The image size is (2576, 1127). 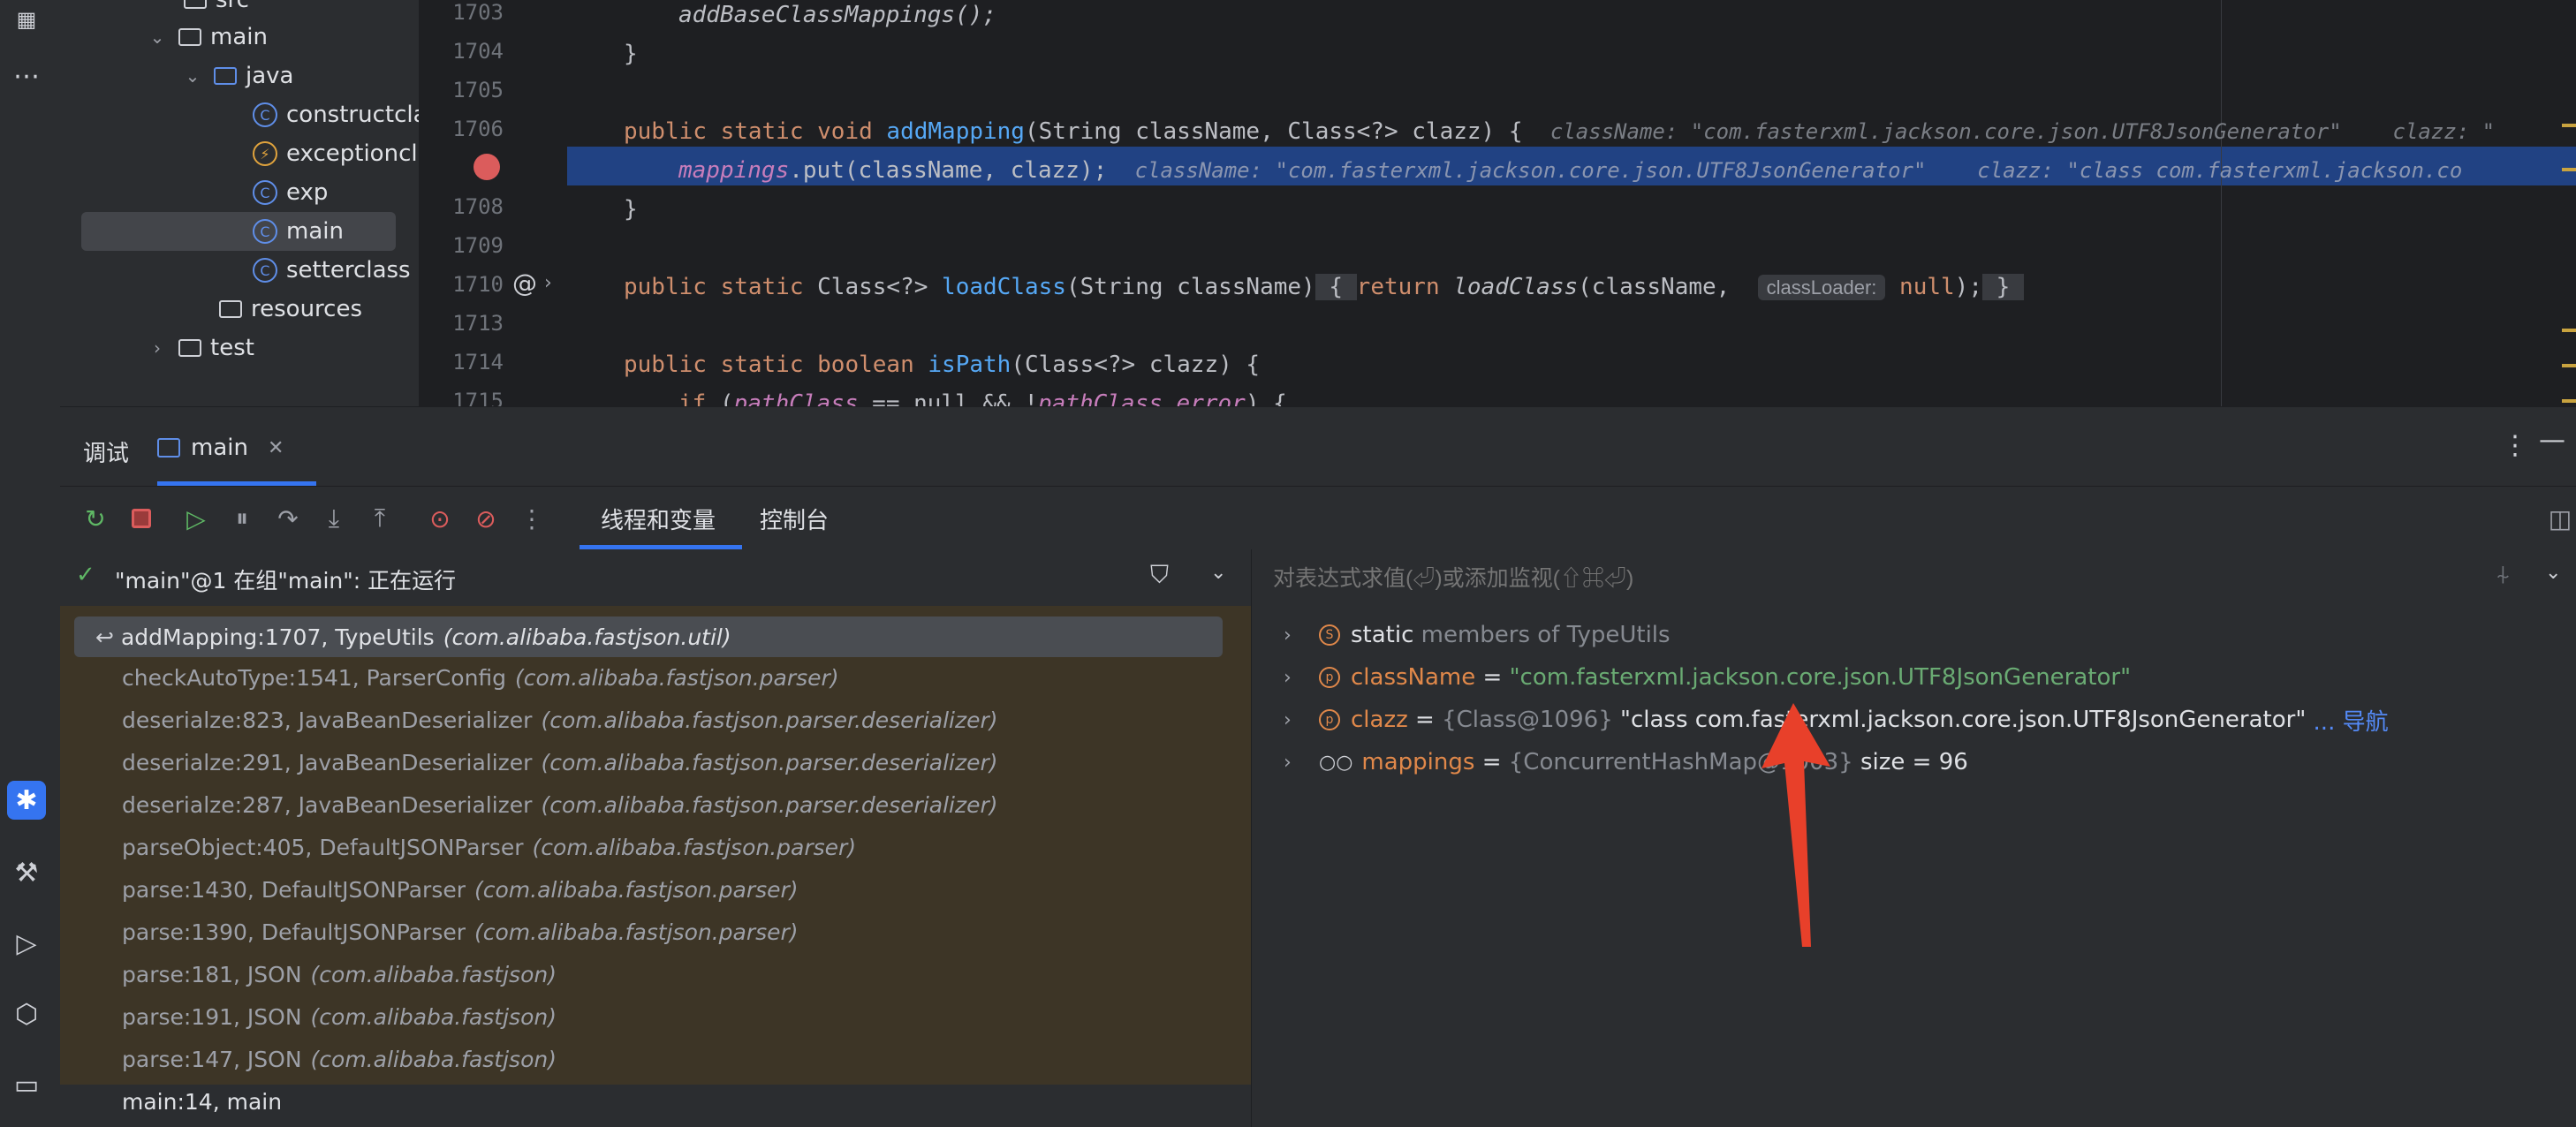 I want to click on services-icon: ⬡, so click(x=26, y=1014).